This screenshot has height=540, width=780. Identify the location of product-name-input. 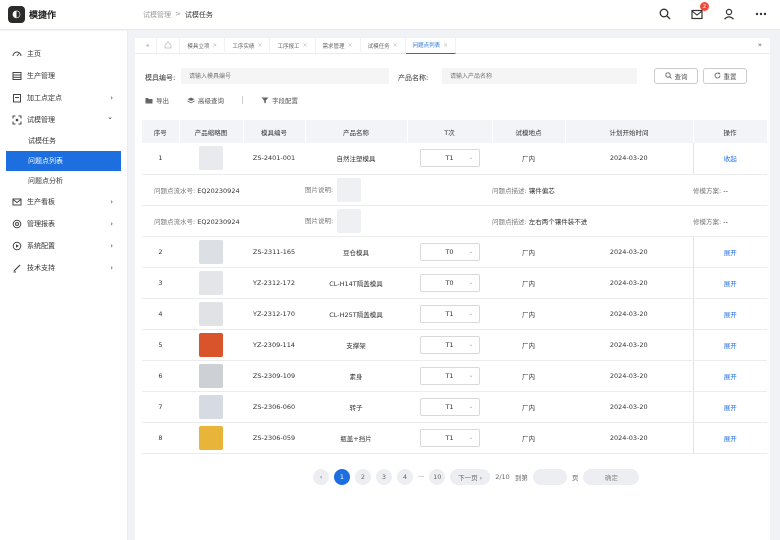
(539, 76).